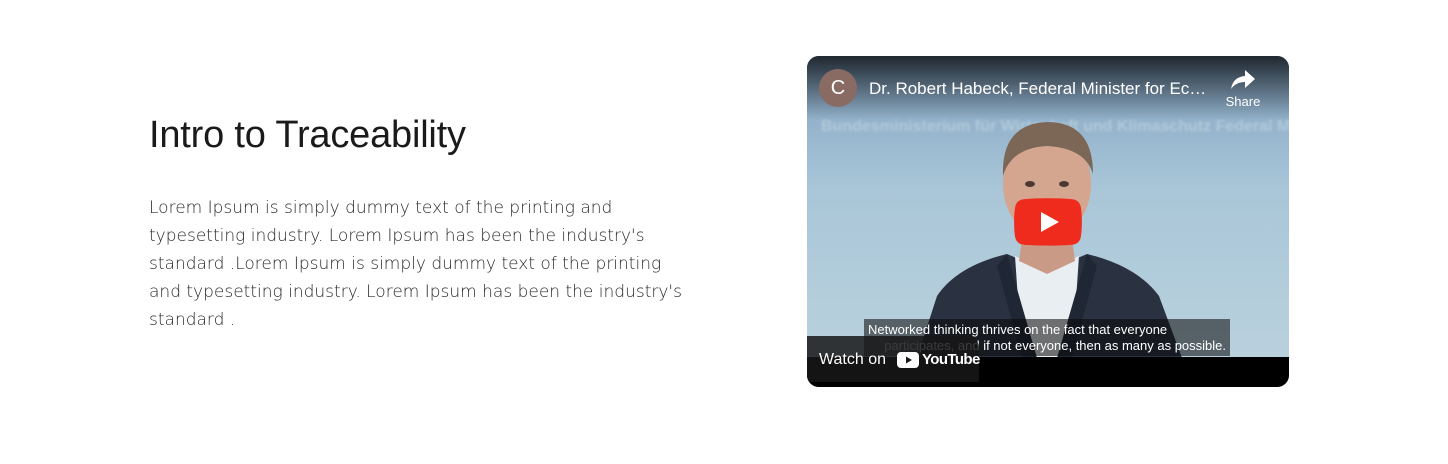  Describe the element at coordinates (838, 88) in the screenshot. I see `channel-avatar: C` at that location.